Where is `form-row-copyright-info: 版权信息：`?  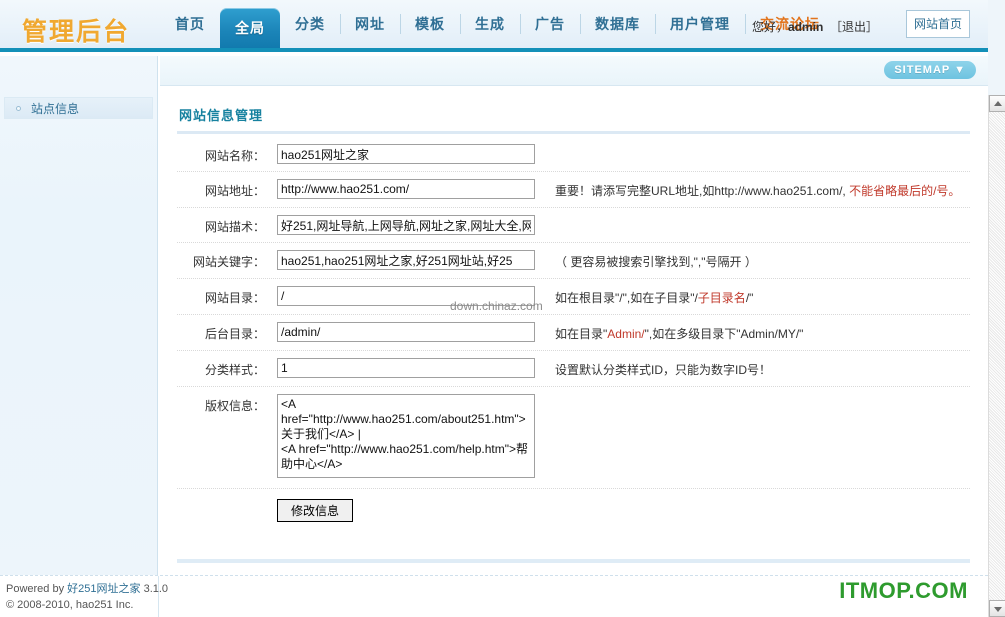 form-row-copyright-info: 版权信息： is located at coordinates (573, 438).